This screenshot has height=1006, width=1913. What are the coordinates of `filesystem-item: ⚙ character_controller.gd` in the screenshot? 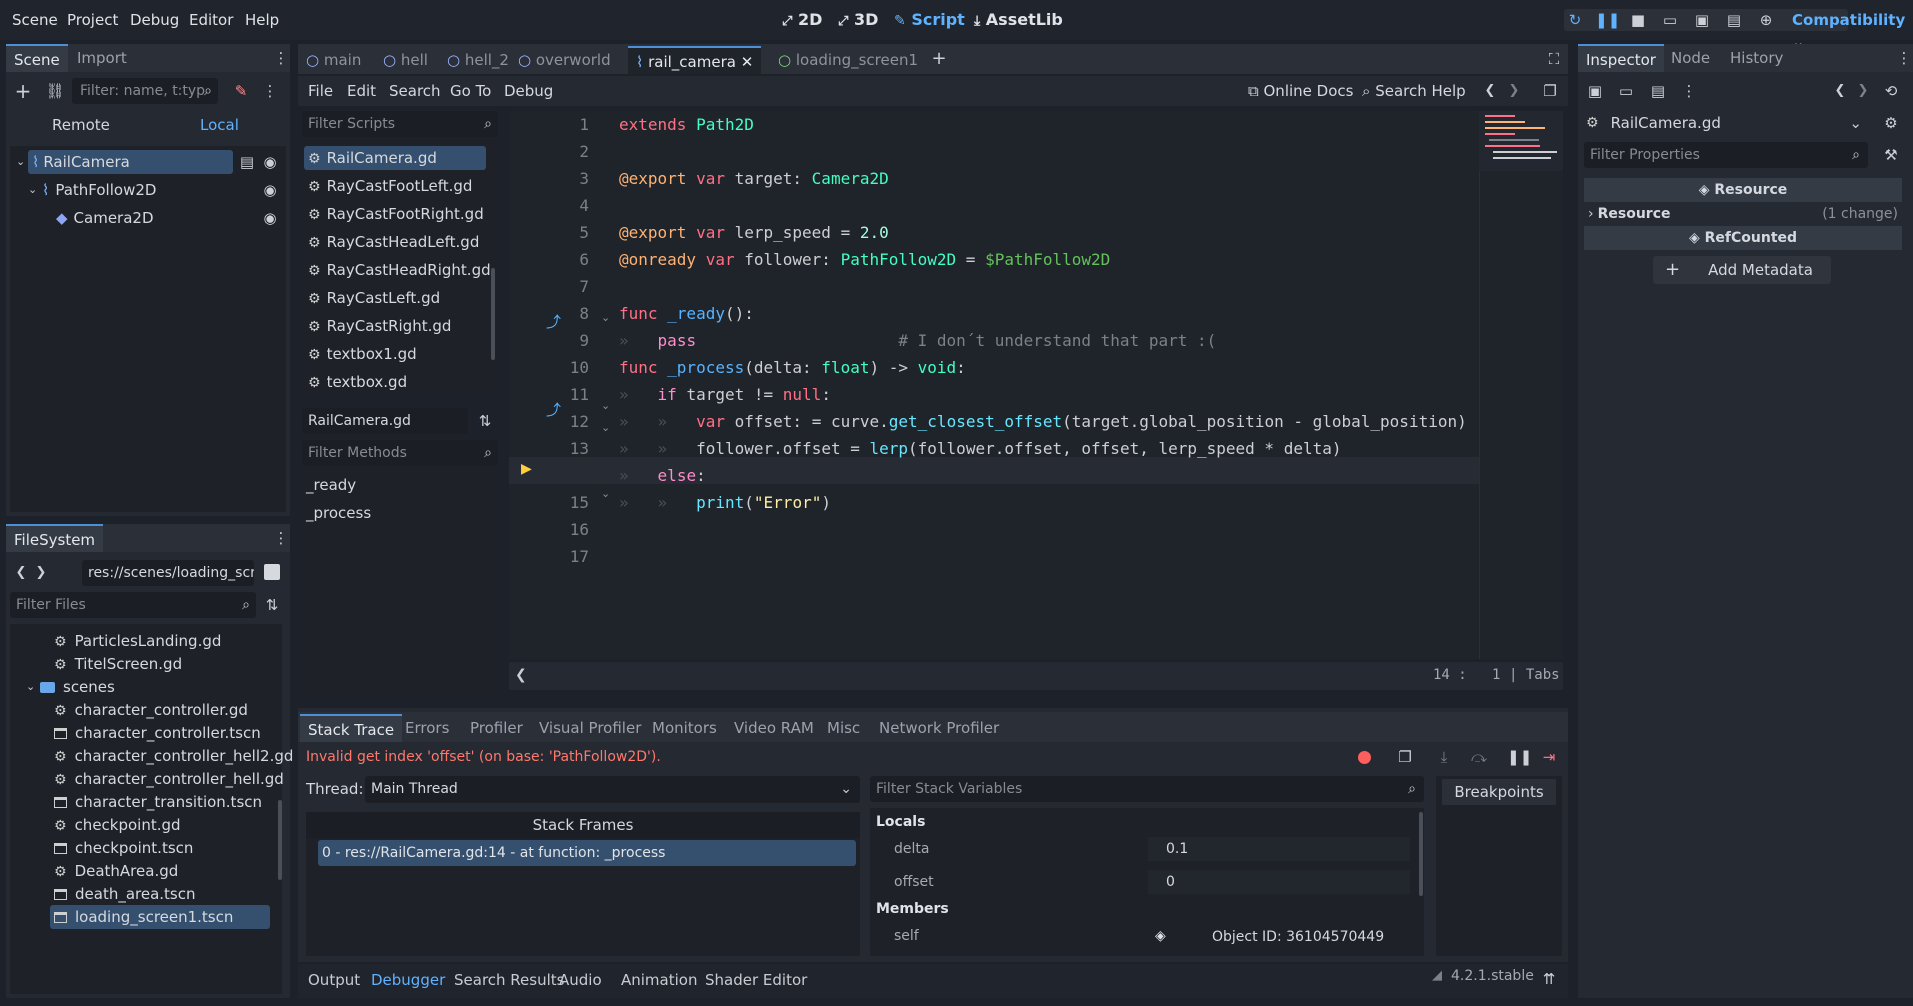 It's located at (151, 710).